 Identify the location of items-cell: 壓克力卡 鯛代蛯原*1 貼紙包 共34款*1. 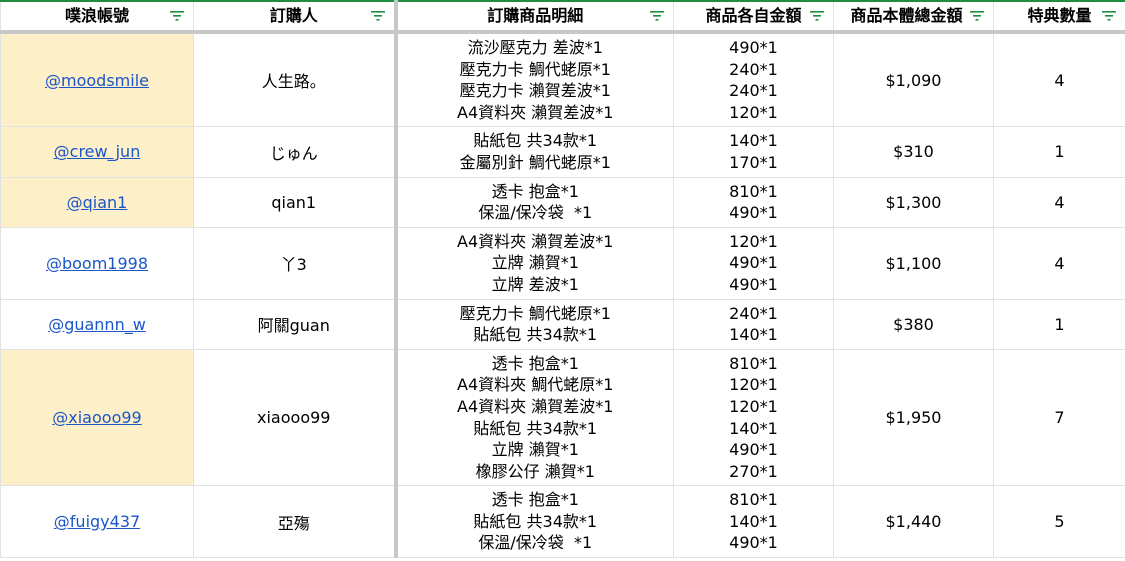
(534, 324).